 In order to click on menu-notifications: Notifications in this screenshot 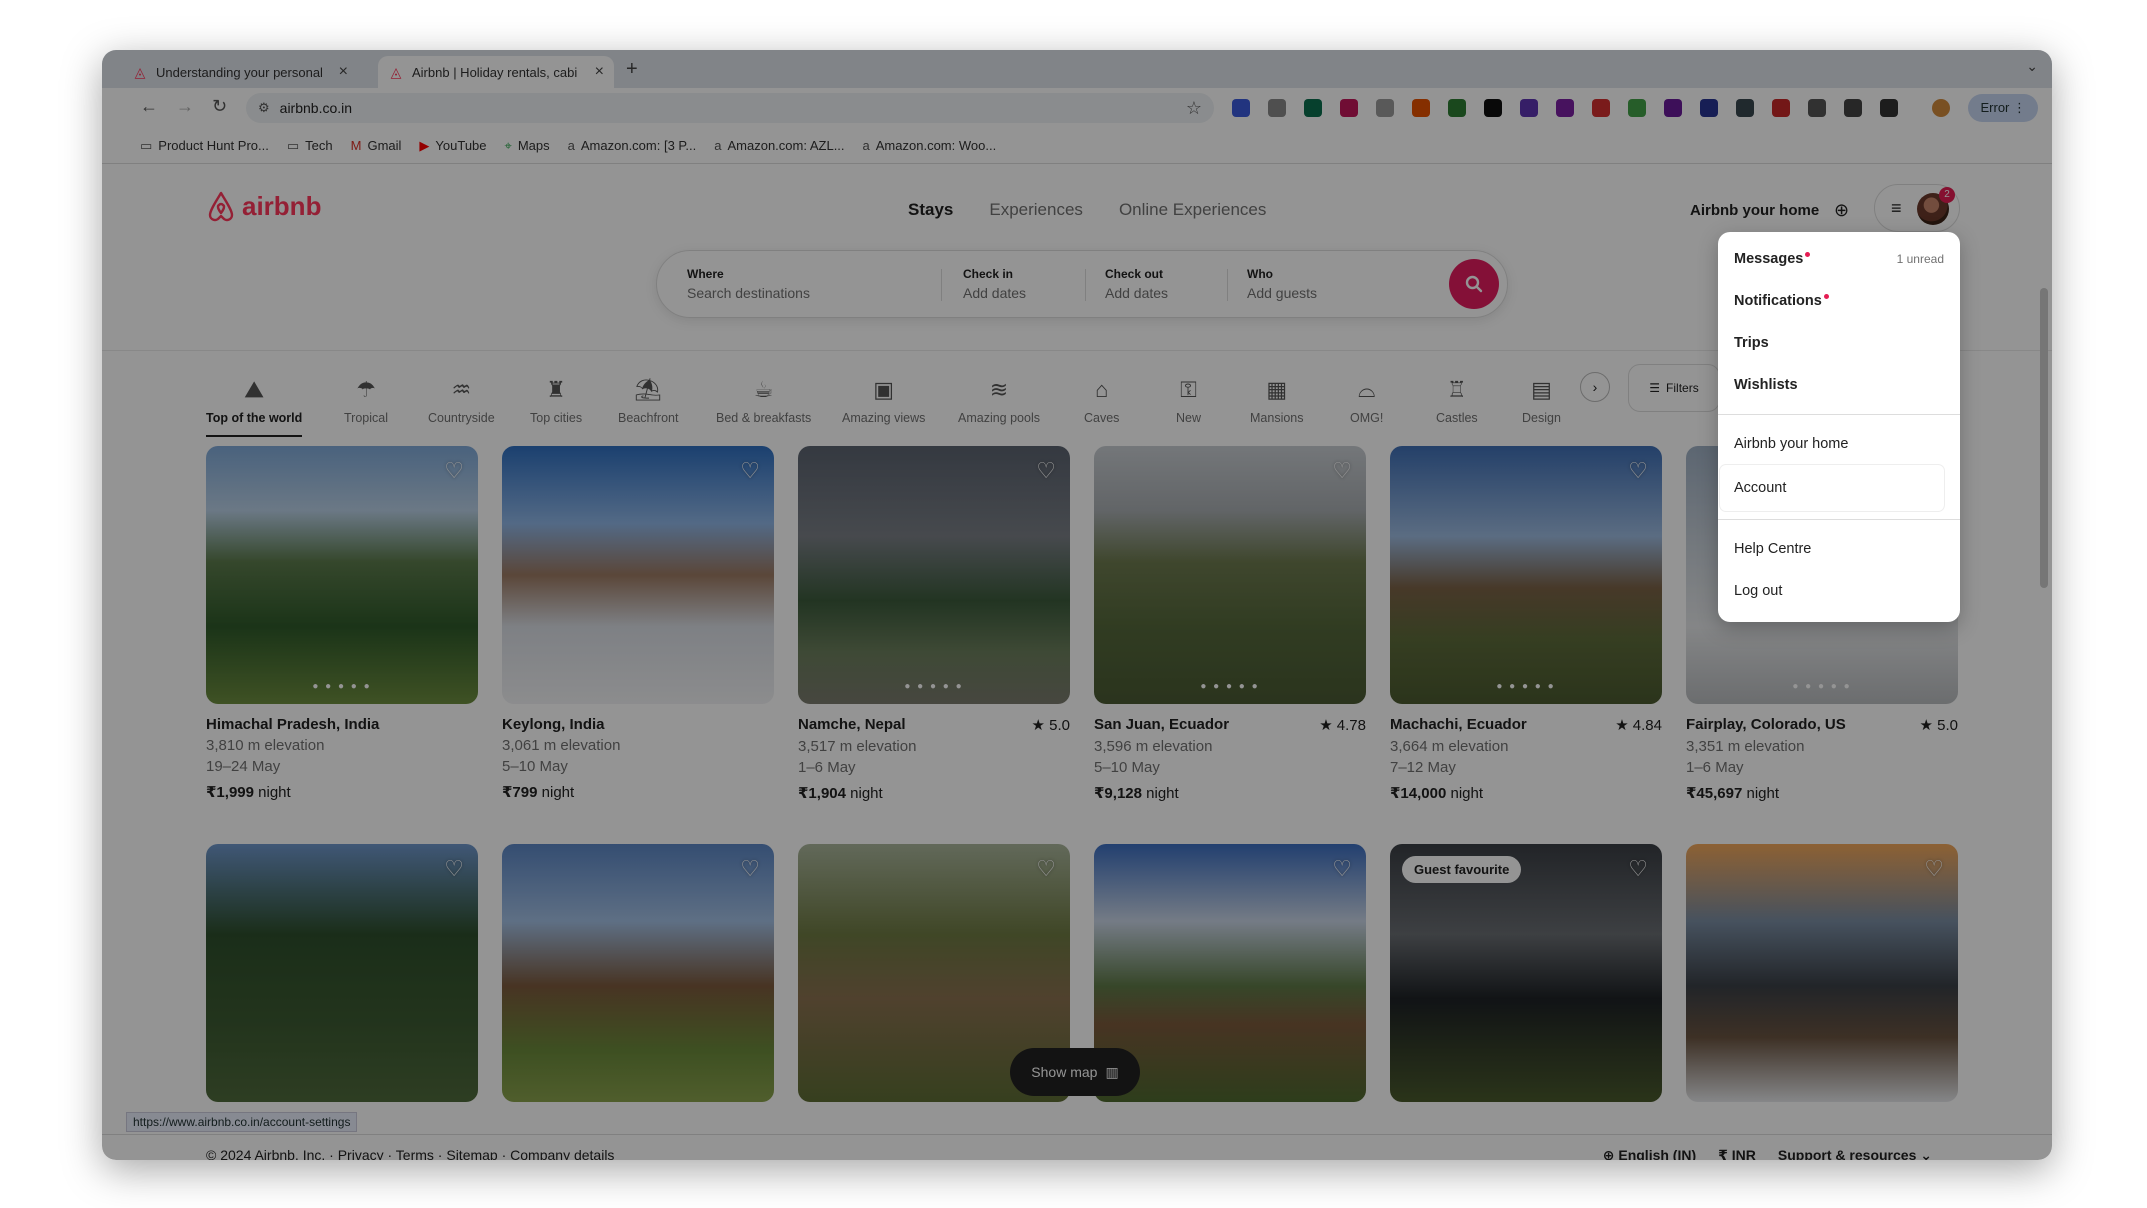, I will do `click(1839, 301)`.